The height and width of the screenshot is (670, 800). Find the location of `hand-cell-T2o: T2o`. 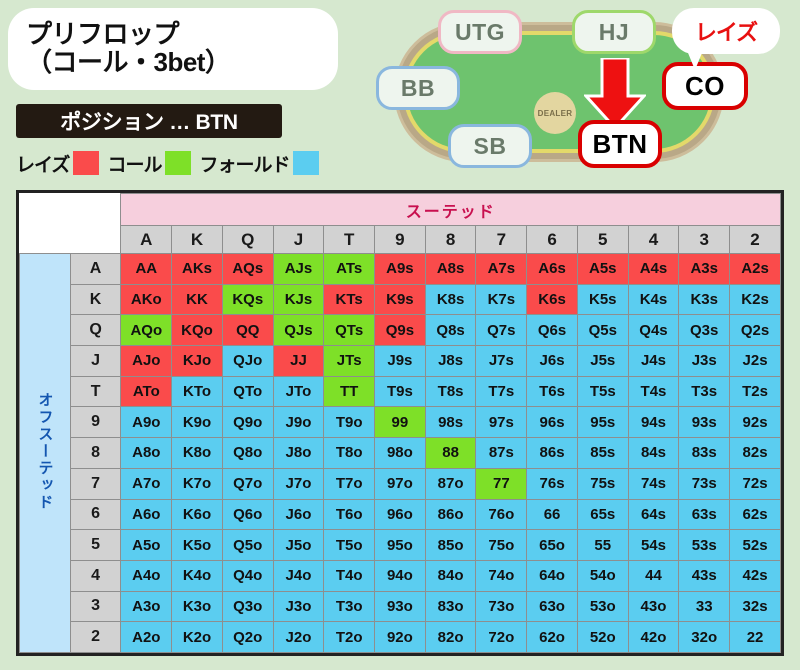

hand-cell-T2o: T2o is located at coordinates (349, 637).